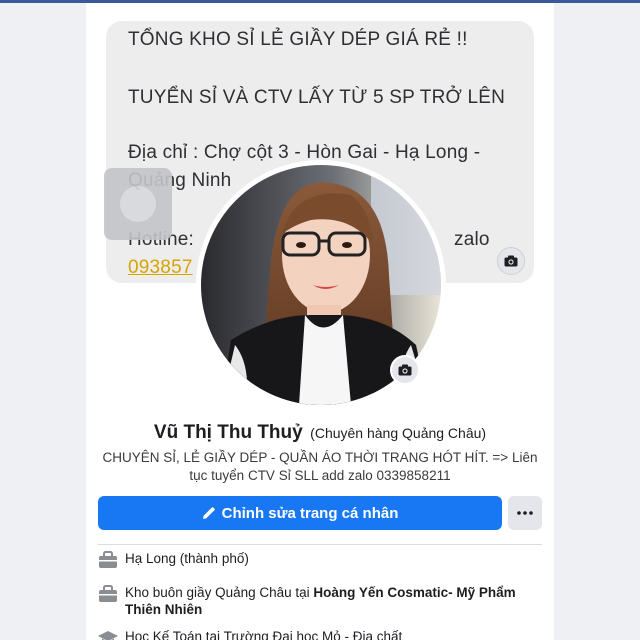 This screenshot has width=640, height=640. I want to click on avatar-camera-icon, so click(405, 370).